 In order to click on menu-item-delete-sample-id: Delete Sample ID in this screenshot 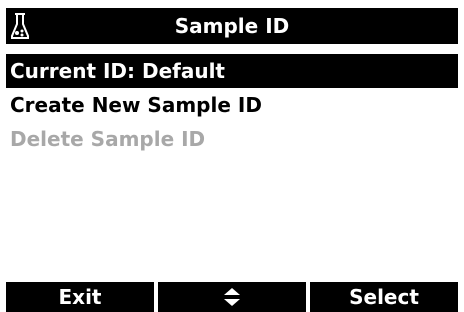, I will do `click(108, 139)`.